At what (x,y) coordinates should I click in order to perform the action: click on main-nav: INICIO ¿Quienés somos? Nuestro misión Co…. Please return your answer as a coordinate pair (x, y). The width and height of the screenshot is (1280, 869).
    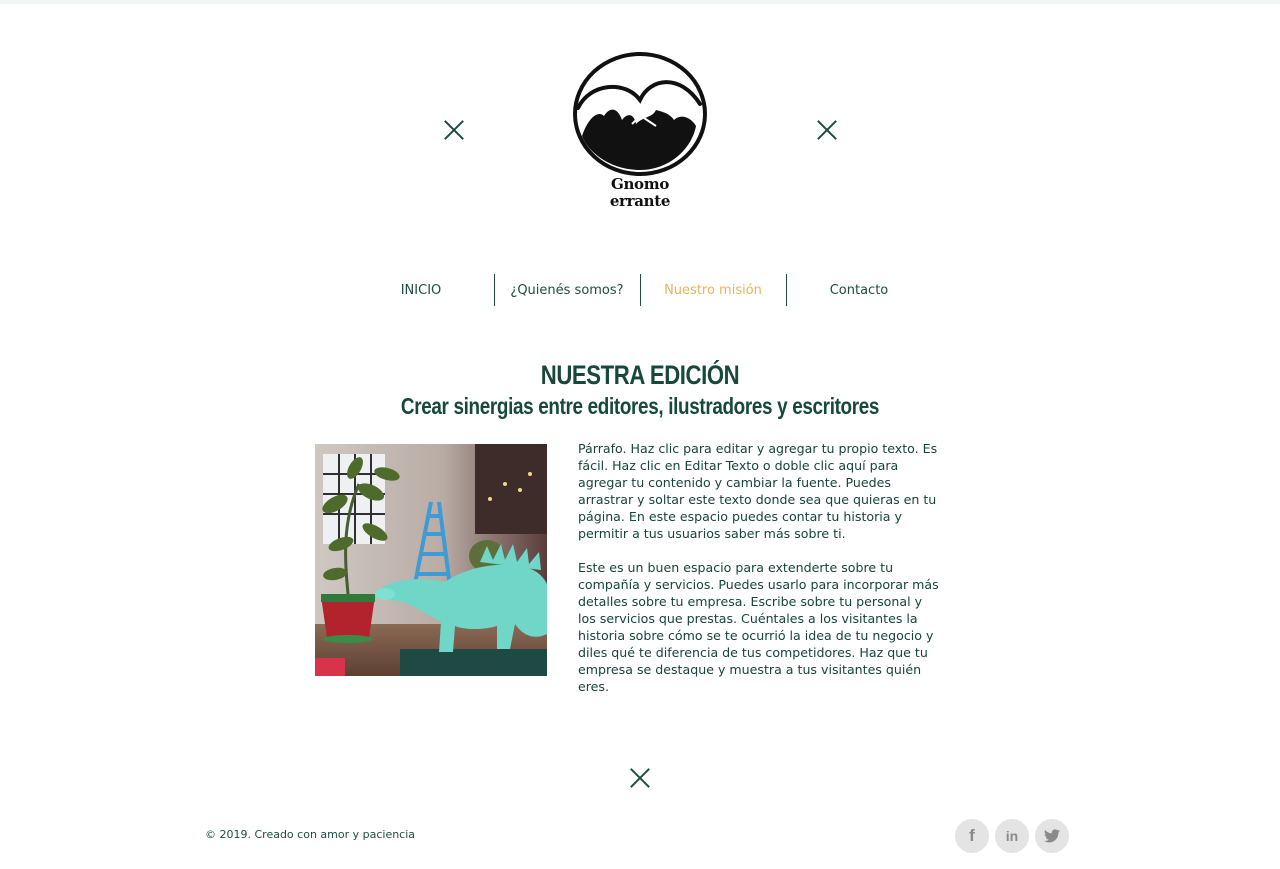
    Looking at the image, I should click on (640, 290).